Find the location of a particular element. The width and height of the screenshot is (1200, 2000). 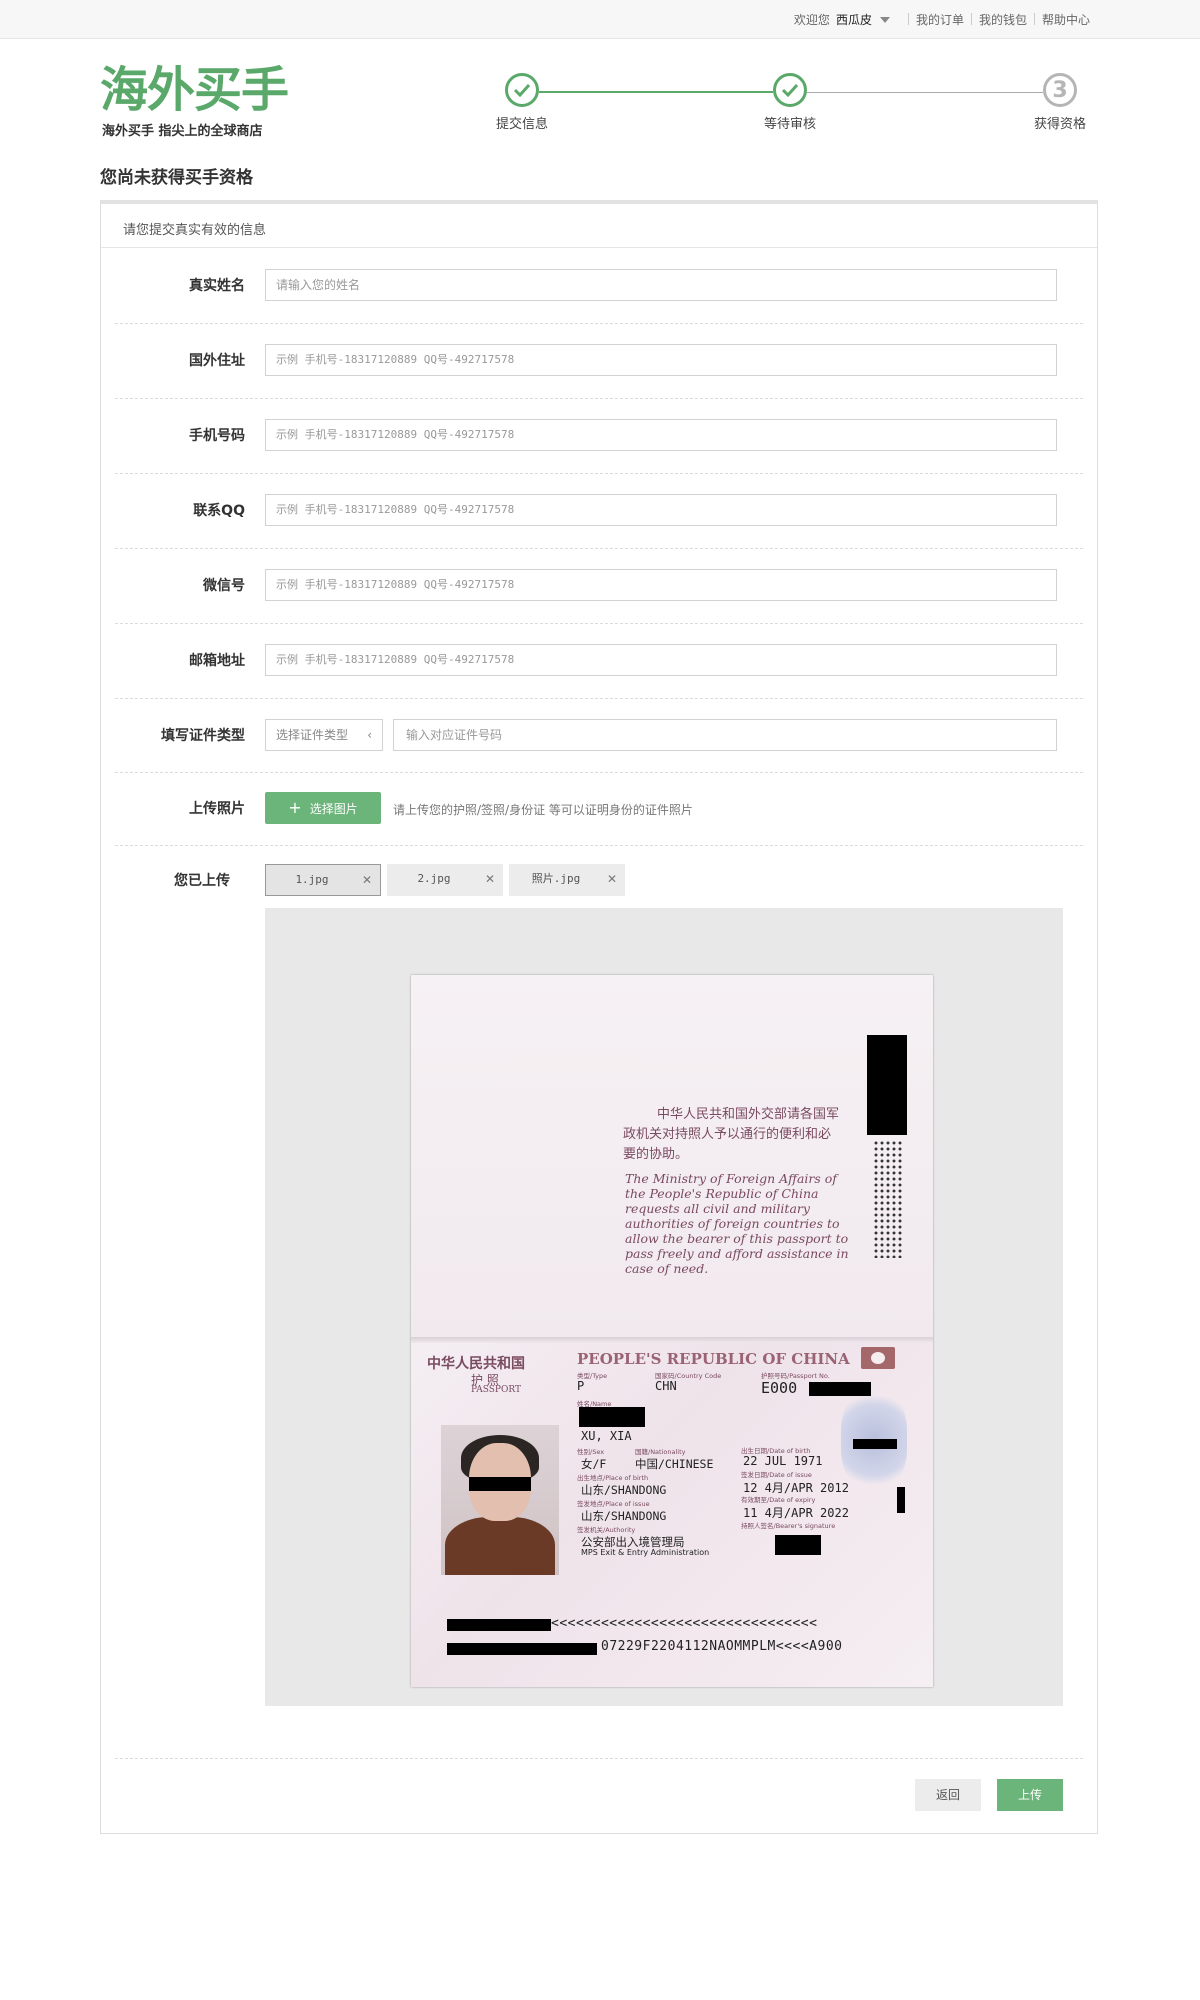

username: 西瓜皮 is located at coordinates (854, 19).